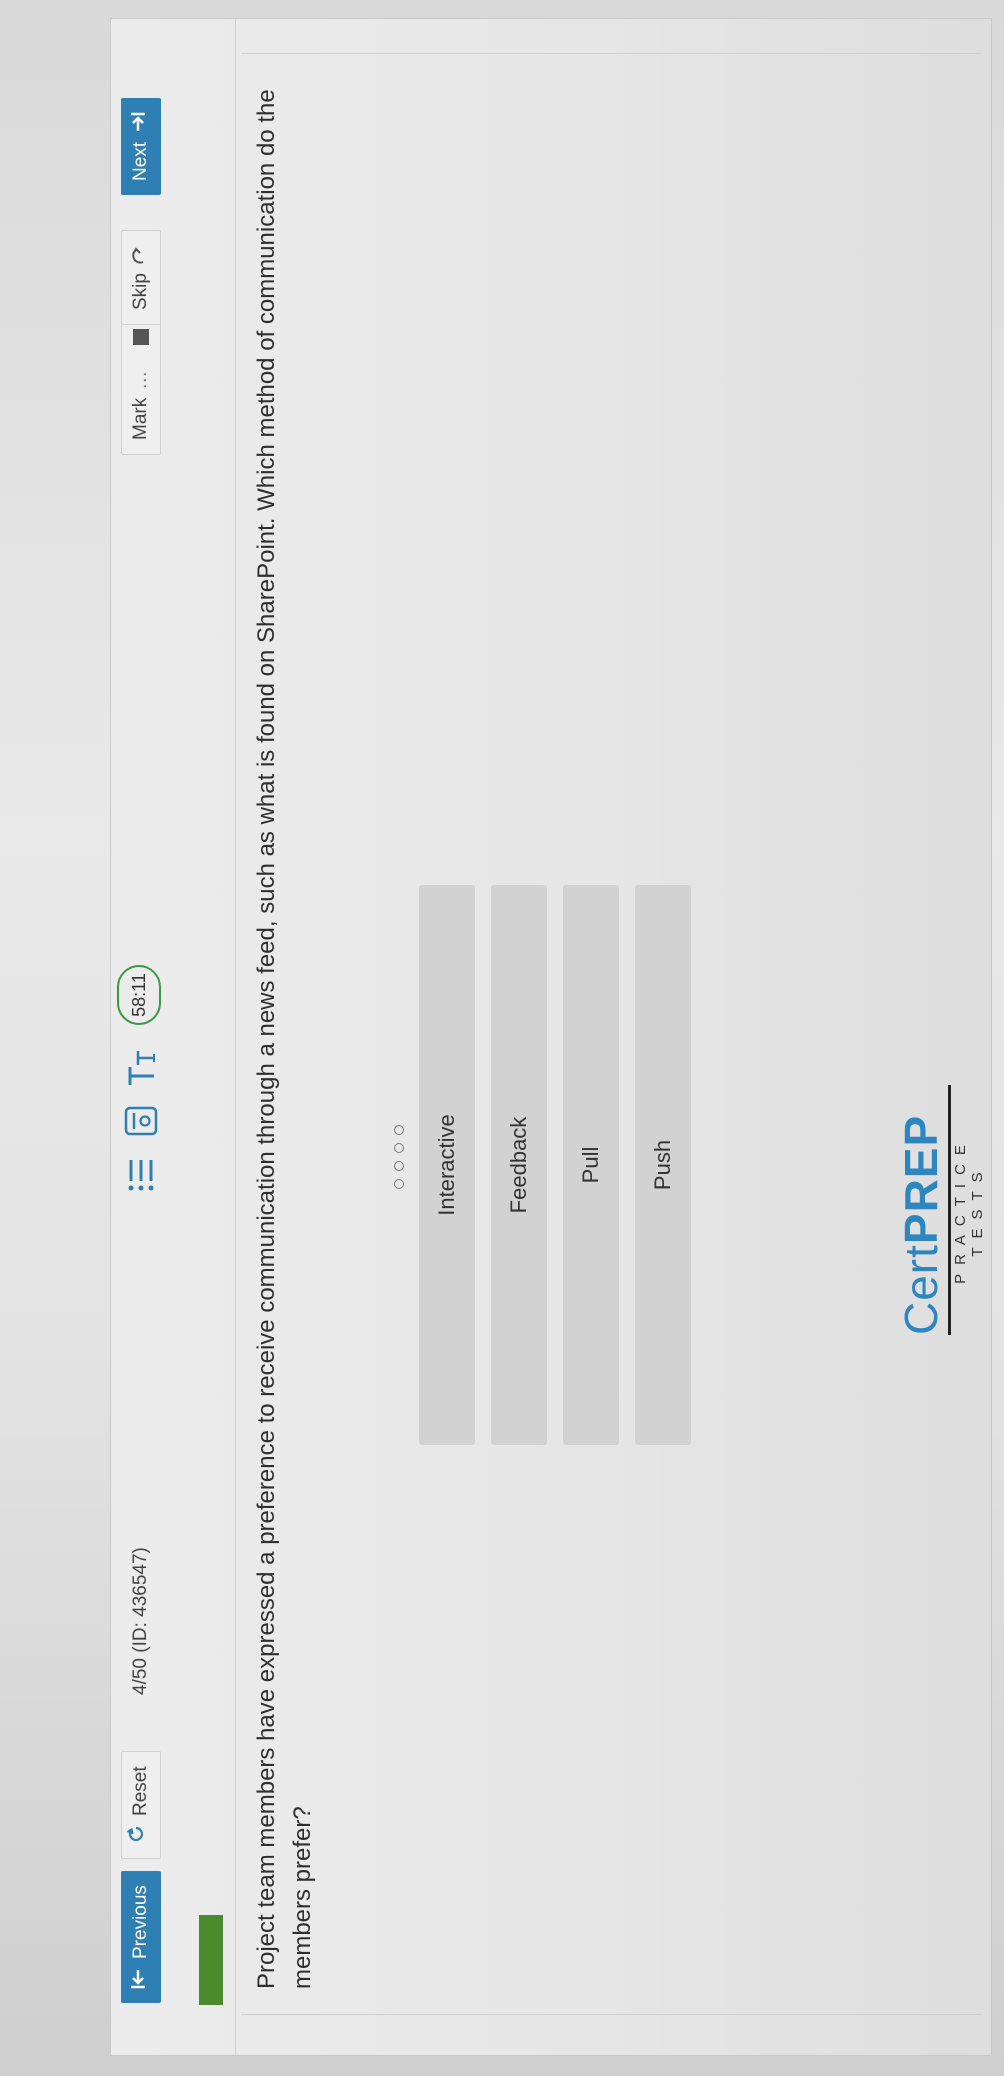  What do you see at coordinates (921, 1179) in the screenshot?
I see `logo-prep: PREP` at bounding box center [921, 1179].